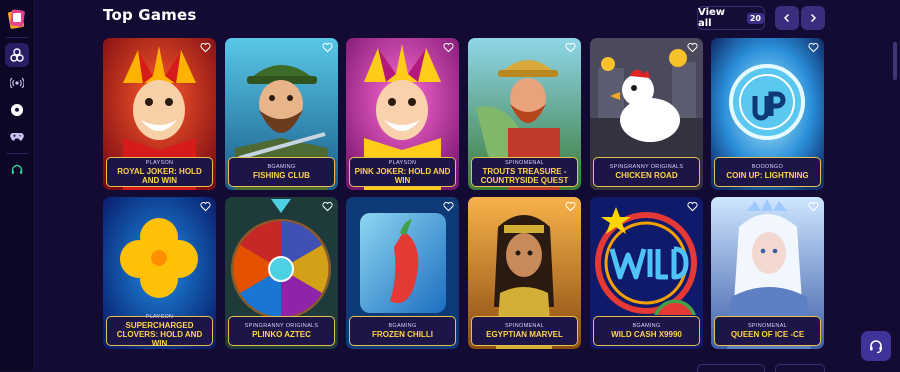 This screenshot has height=372, width=900. I want to click on game-label: BGAMING WILD CASH X9990, so click(646, 331).